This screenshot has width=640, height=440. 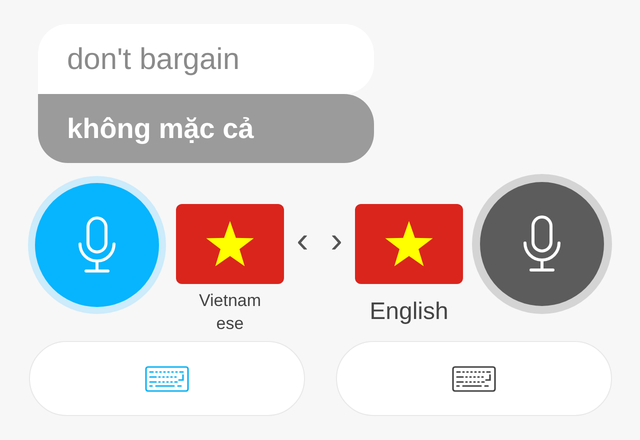 I want to click on language-label: Vietnamese, so click(x=230, y=312).